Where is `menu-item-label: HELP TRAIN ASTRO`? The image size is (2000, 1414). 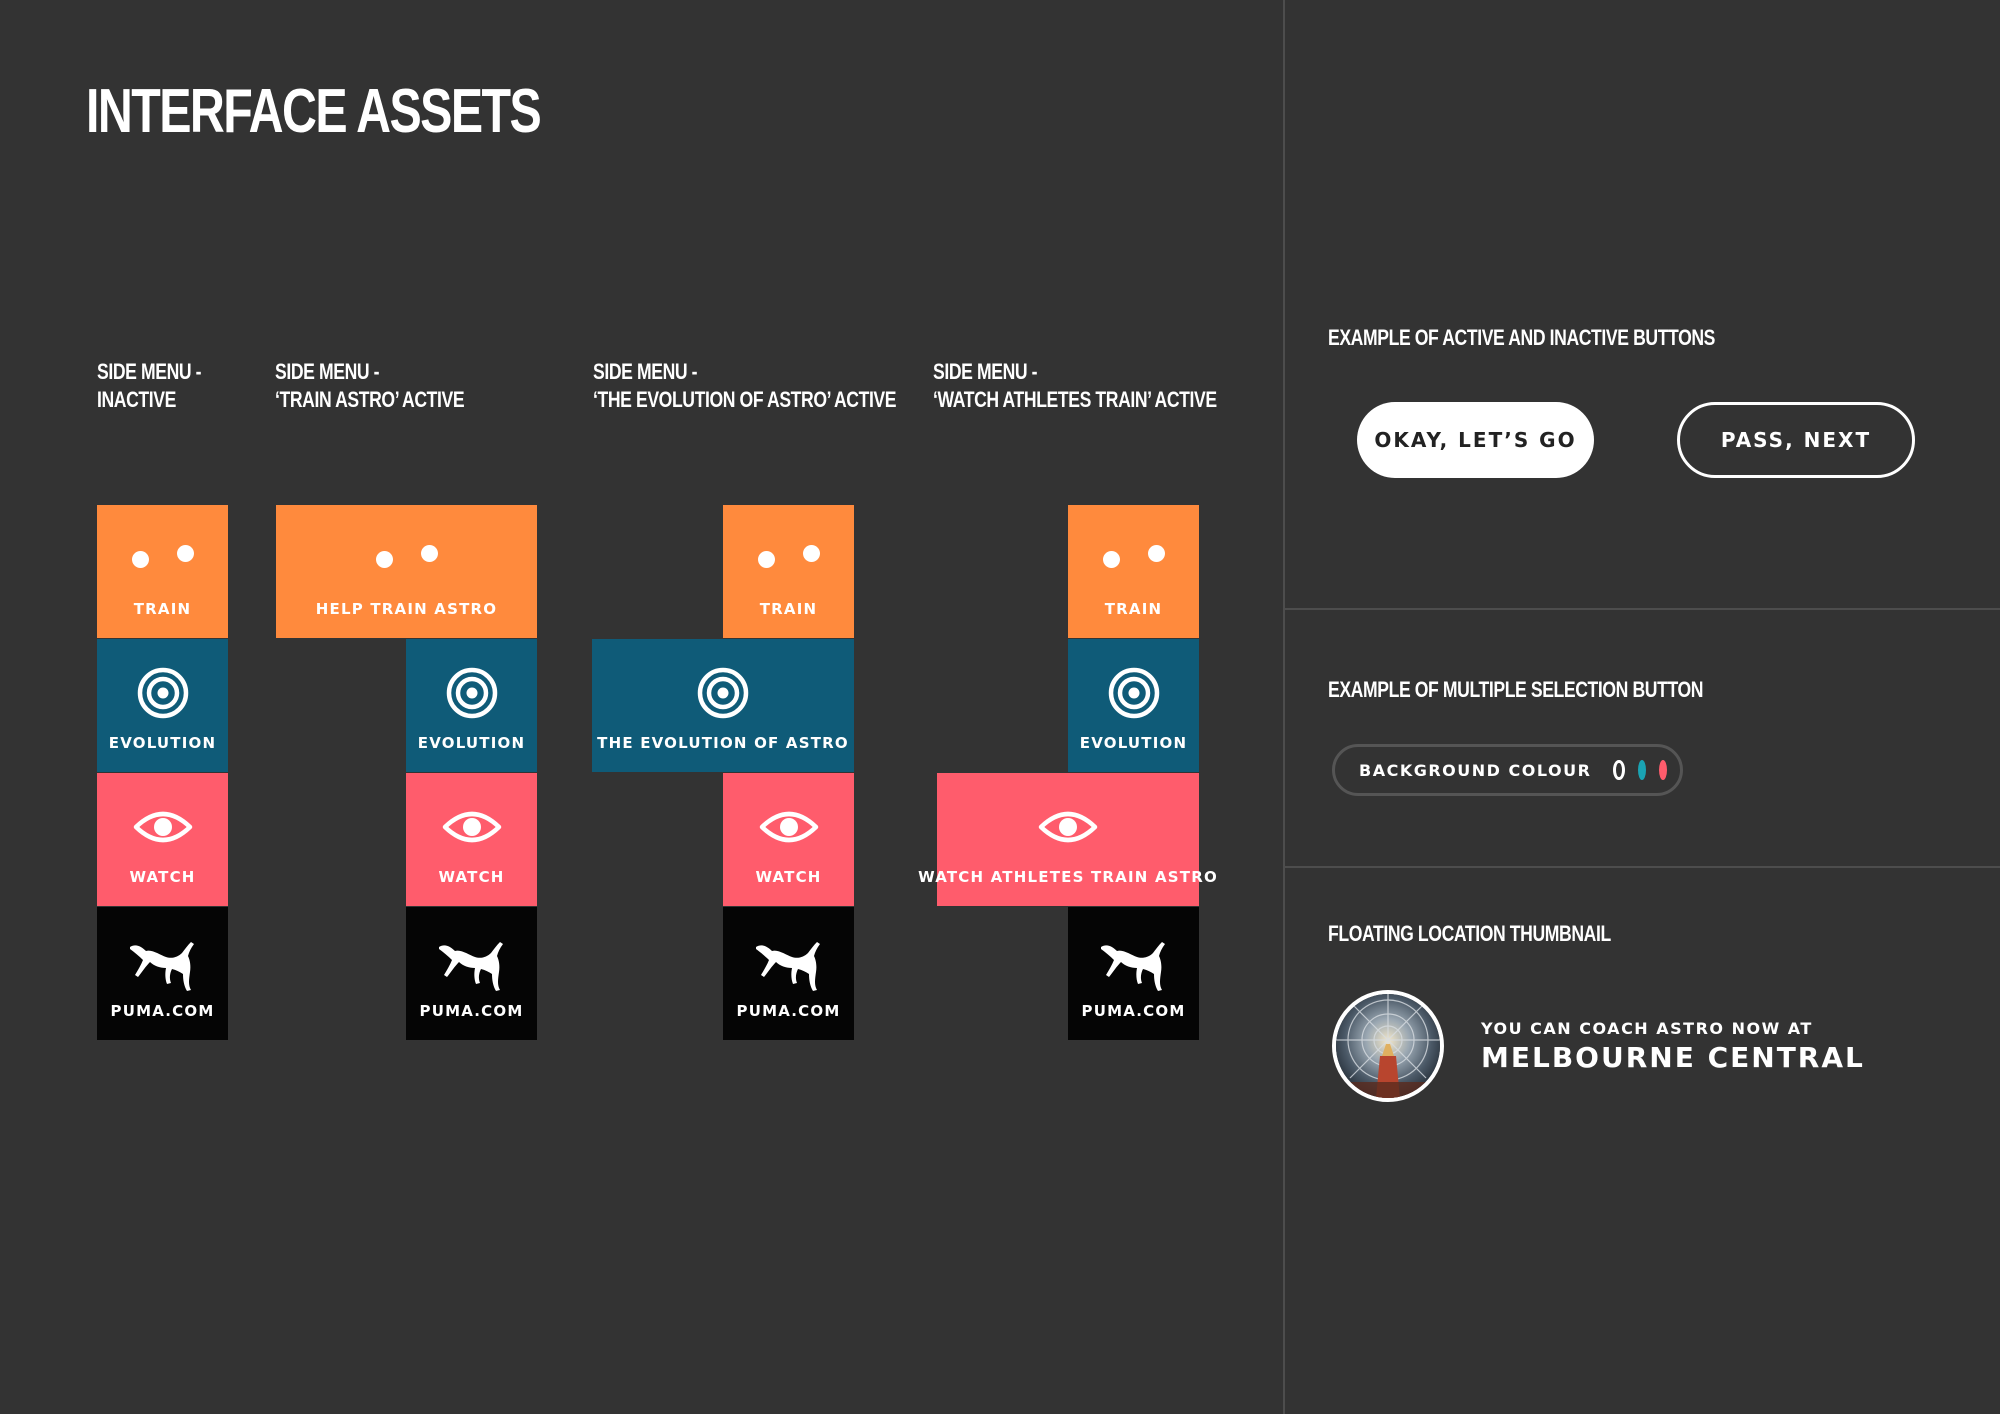
menu-item-label: HELP TRAIN ASTRO is located at coordinates (406, 609).